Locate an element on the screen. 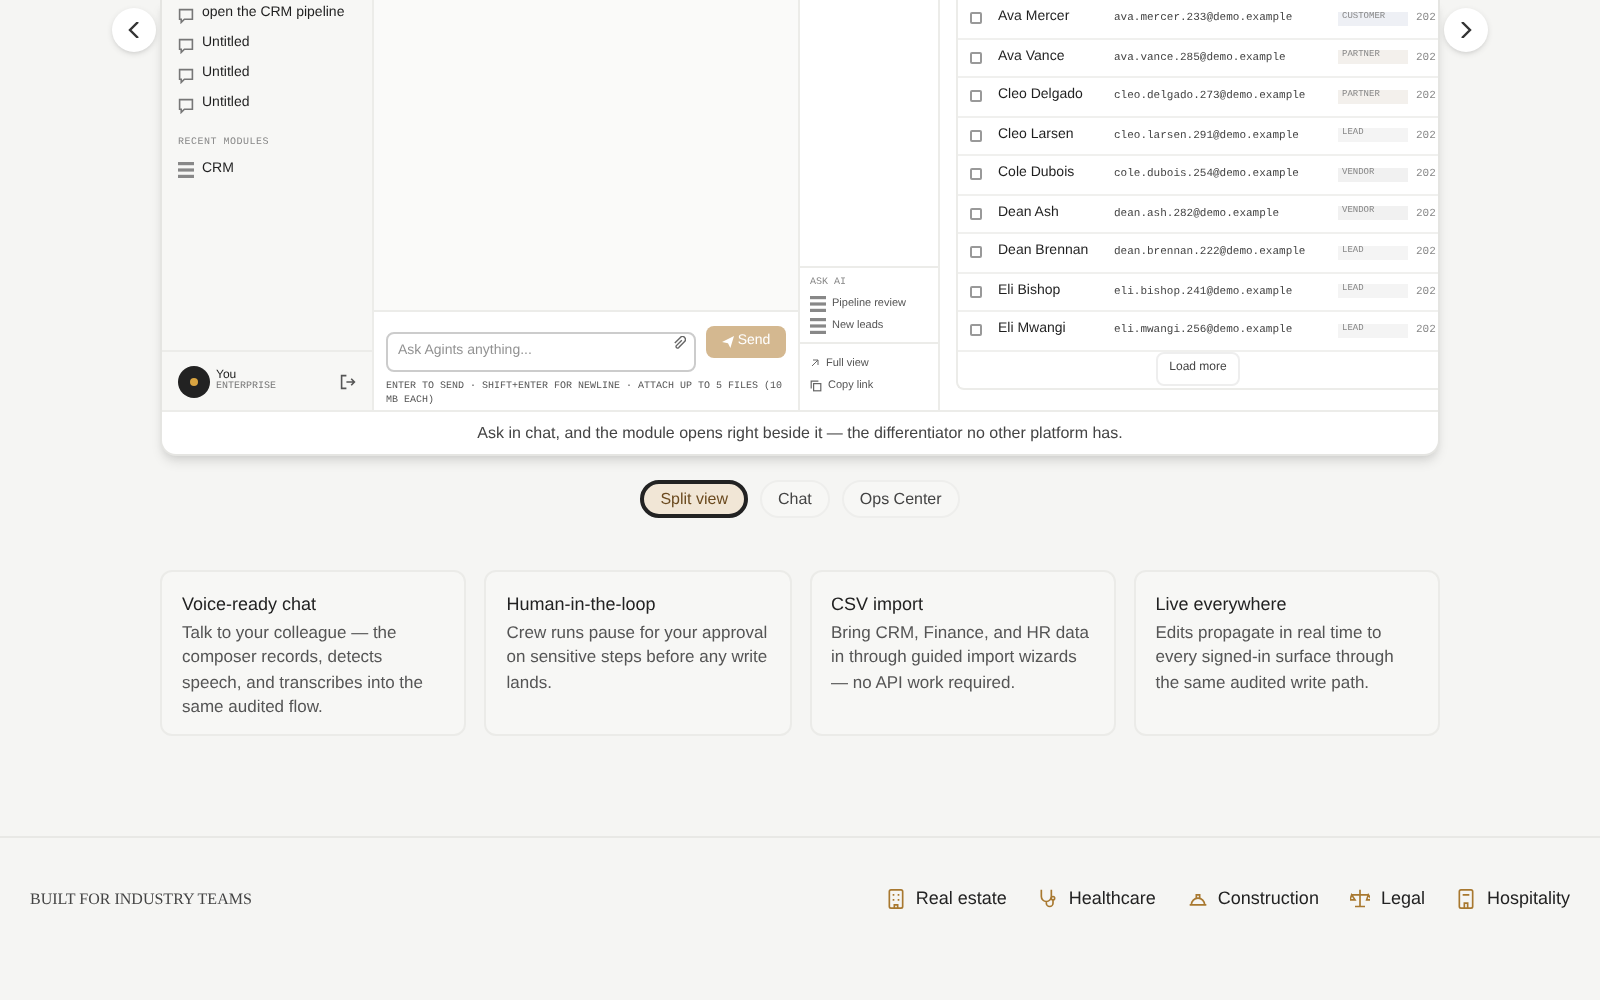 The image size is (1600, 1000). industry-item: Legal is located at coordinates (1387, 899).